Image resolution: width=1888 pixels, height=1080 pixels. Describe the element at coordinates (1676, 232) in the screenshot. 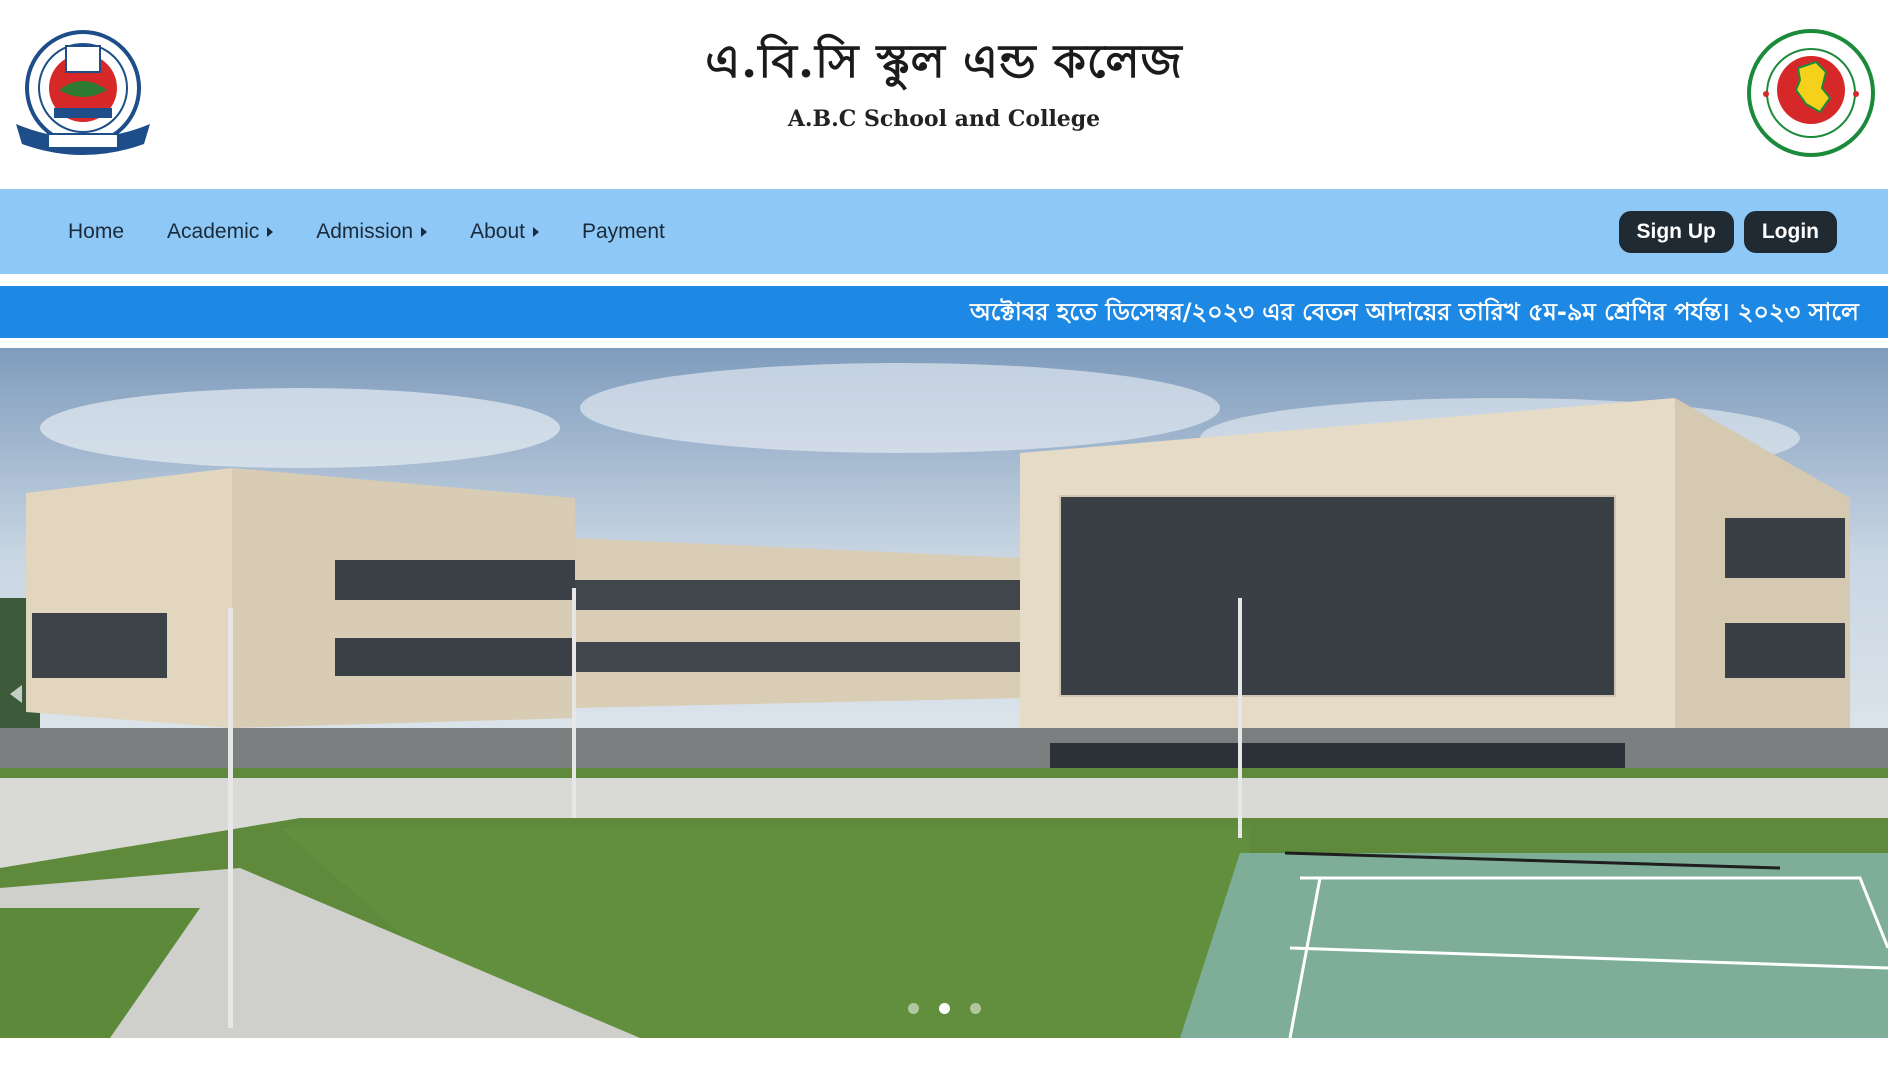

I see `signup-button: Sign Up` at that location.